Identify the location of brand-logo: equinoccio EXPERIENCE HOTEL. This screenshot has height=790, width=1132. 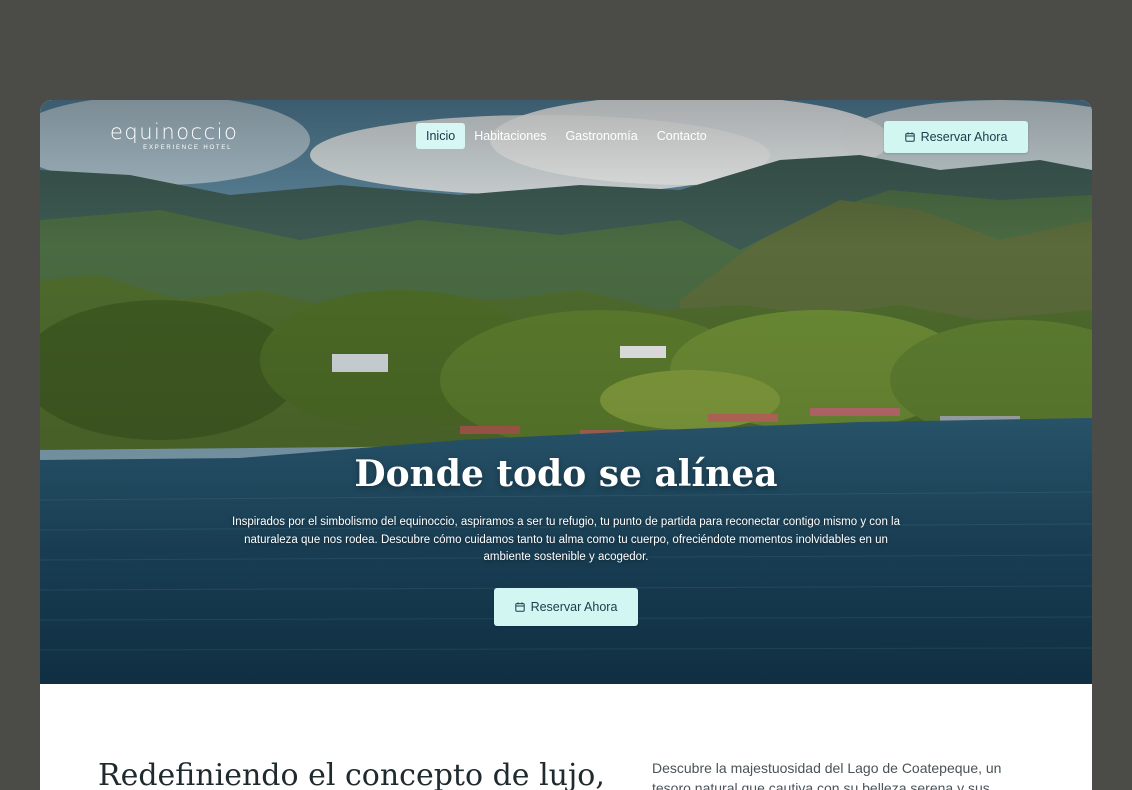
(174, 135).